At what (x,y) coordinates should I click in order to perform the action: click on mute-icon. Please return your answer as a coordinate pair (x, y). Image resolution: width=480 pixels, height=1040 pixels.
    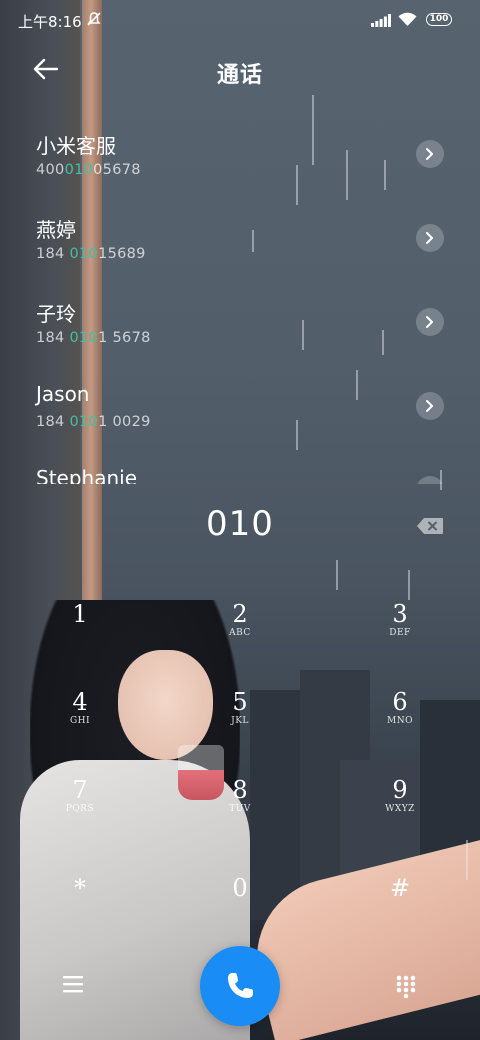
    Looking at the image, I should click on (94, 19).